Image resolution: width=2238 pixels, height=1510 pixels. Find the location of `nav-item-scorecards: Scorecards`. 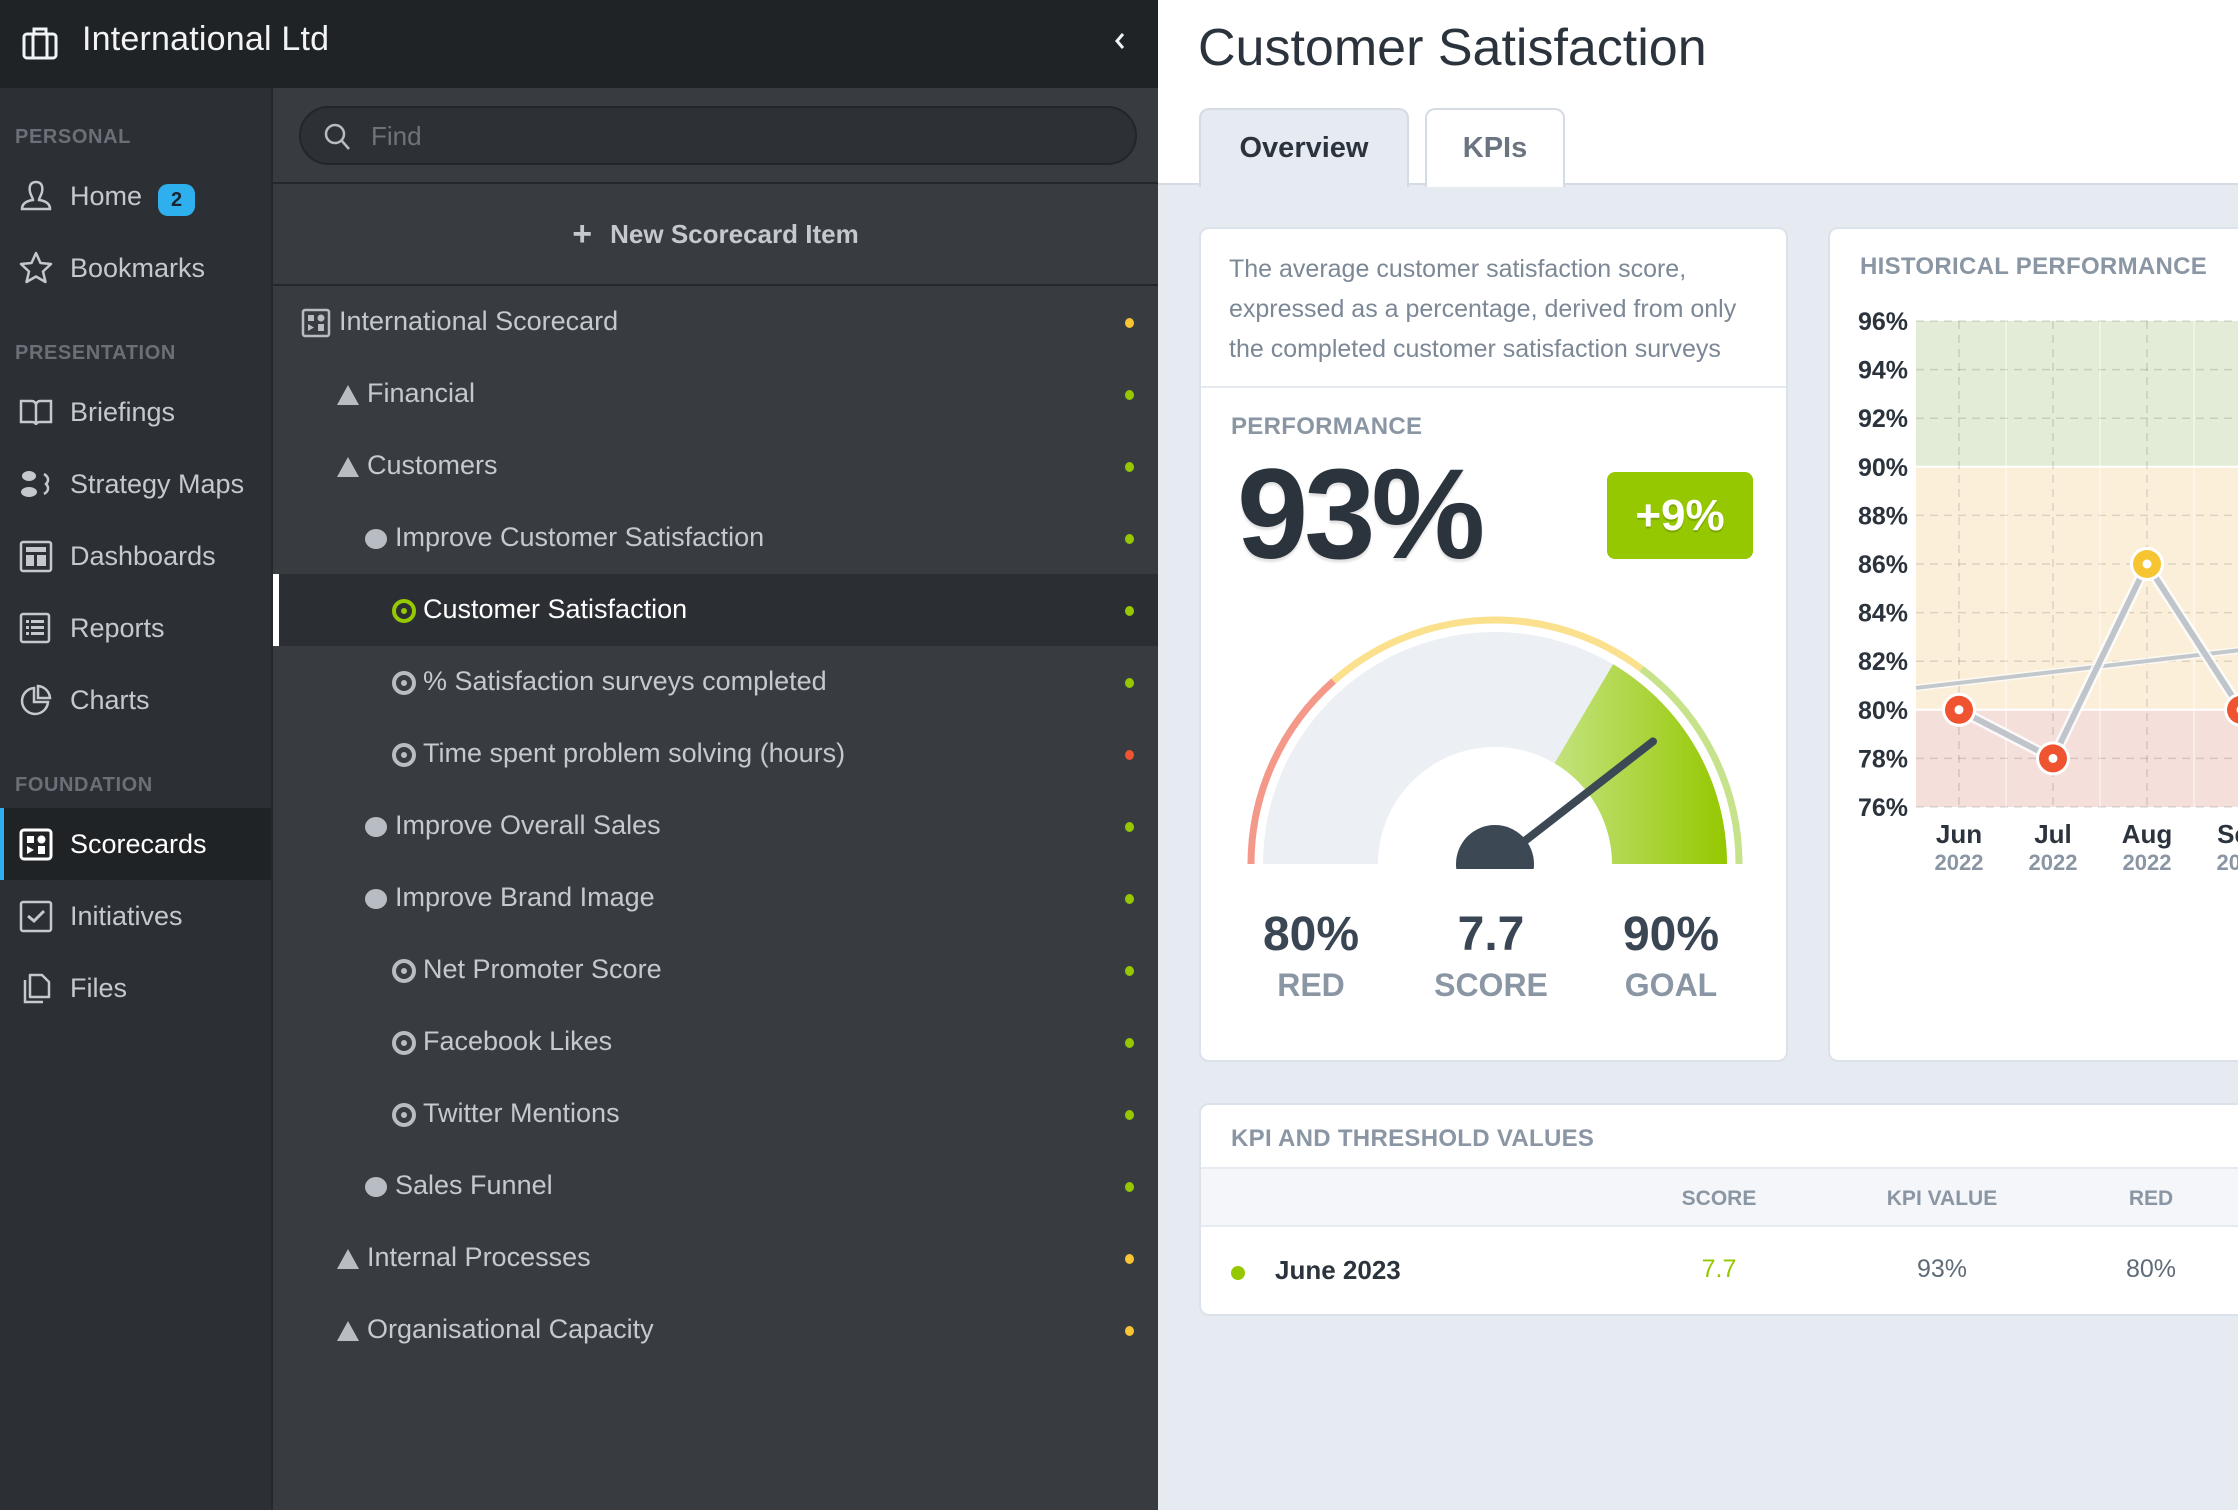

nav-item-scorecards: Scorecards is located at coordinates (135, 844).